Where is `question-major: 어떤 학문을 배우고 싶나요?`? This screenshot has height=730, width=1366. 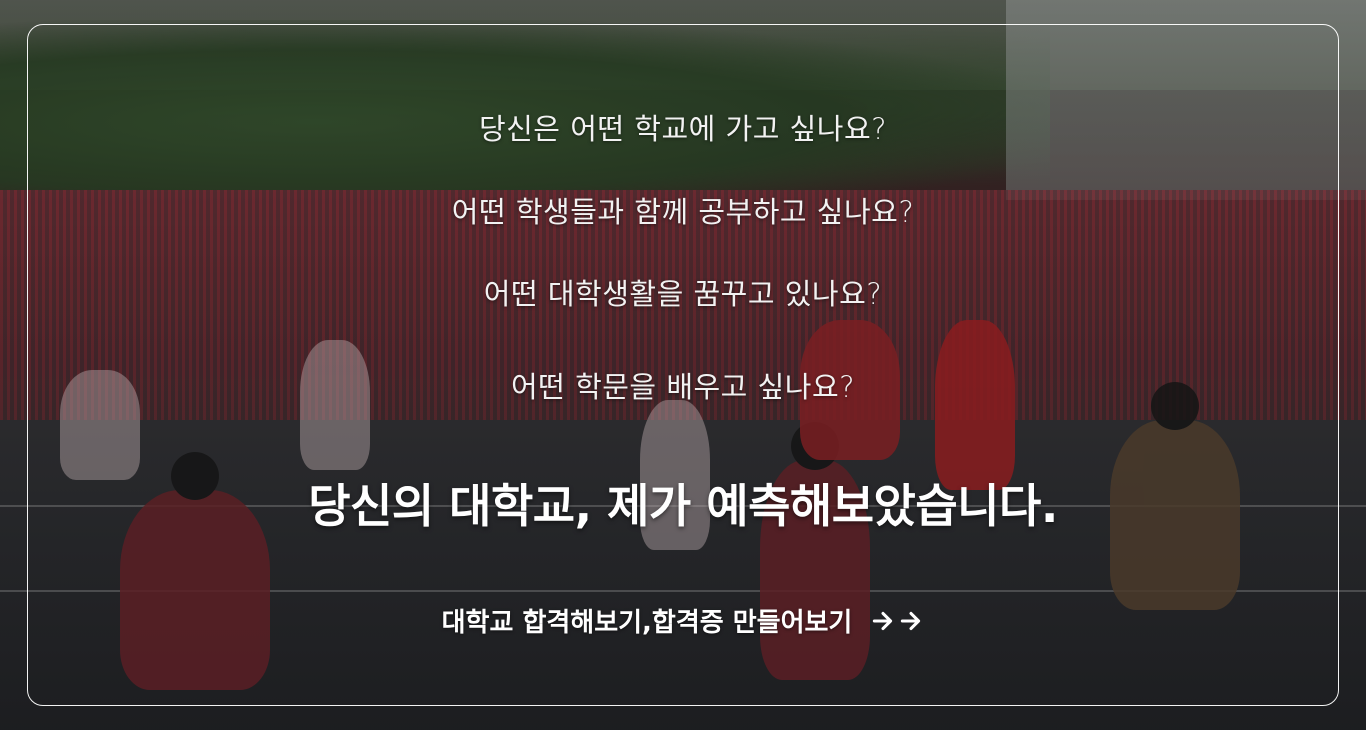
question-major: 어떤 학문을 배우고 싶나요? is located at coordinates (683, 387).